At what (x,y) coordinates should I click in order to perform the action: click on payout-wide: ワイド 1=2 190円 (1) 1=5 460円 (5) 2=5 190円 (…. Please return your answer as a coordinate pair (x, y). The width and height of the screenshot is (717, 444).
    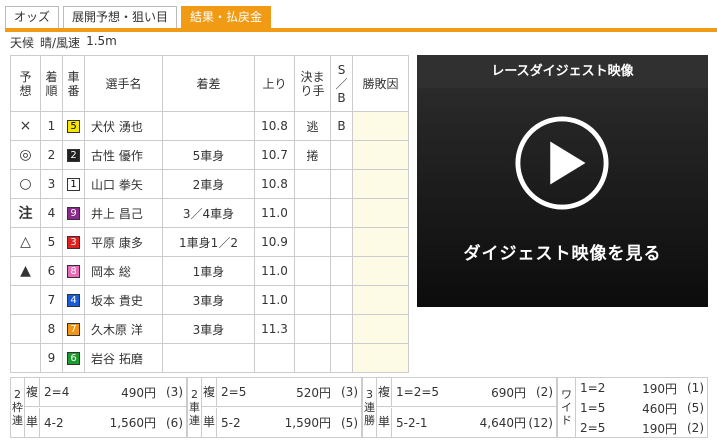
    Looking at the image, I should click on (632, 407).